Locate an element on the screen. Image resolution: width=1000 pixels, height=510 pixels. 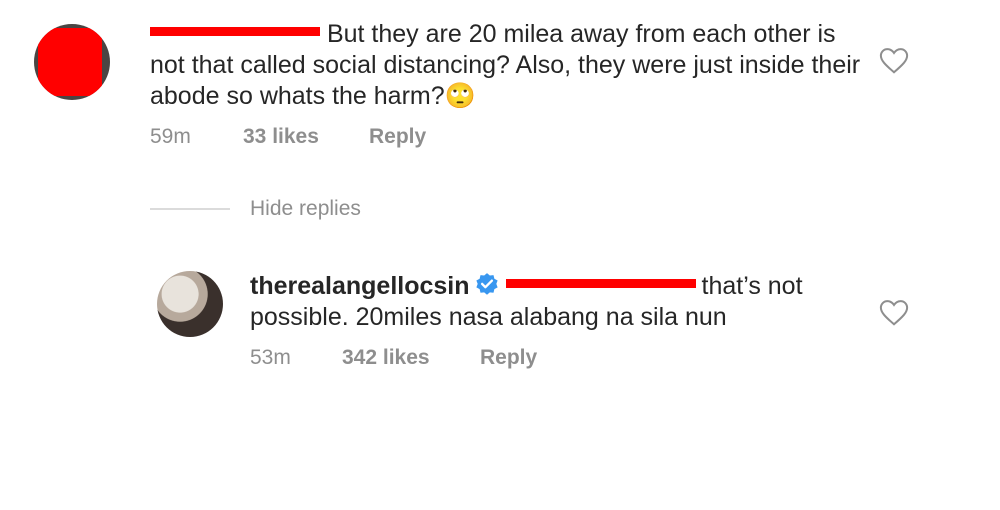
comment-time: 59m is located at coordinates (170, 136).